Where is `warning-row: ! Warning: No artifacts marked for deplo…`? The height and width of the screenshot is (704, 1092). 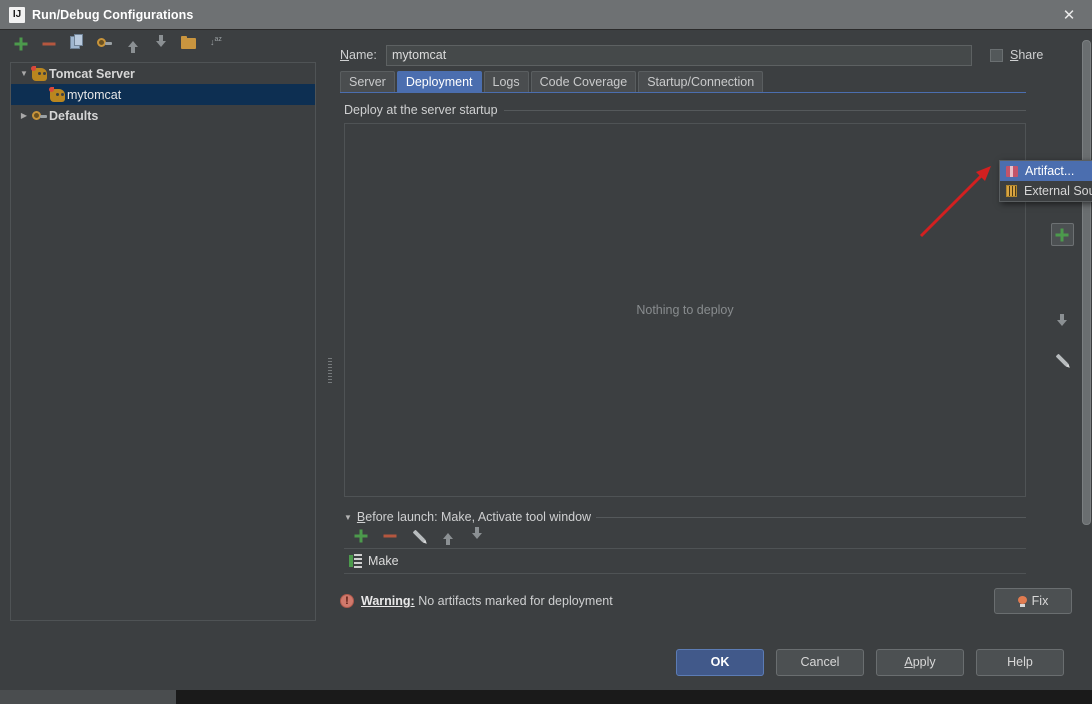
warning-row: ! Warning: No artifacts marked for deplo… is located at coordinates (706, 601).